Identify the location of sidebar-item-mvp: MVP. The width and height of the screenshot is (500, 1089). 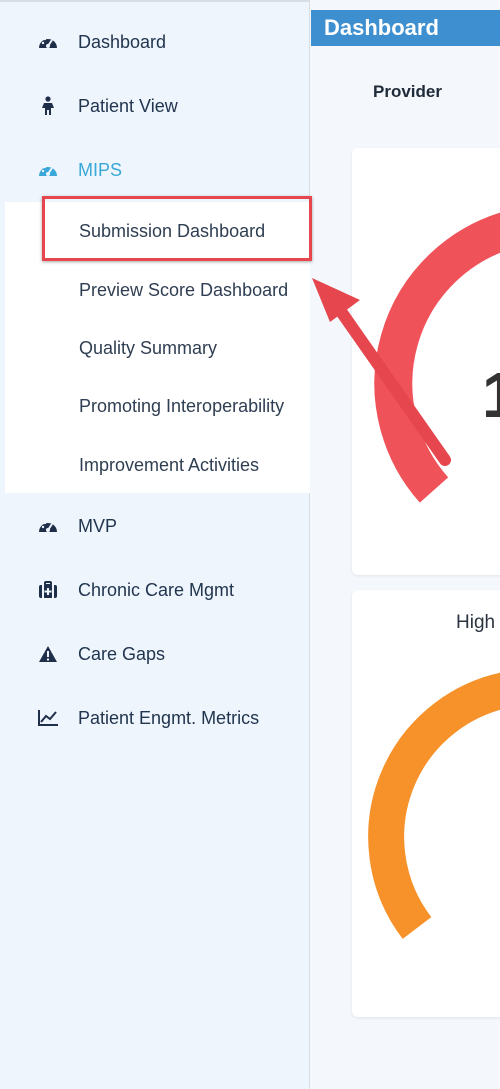
(155, 526).